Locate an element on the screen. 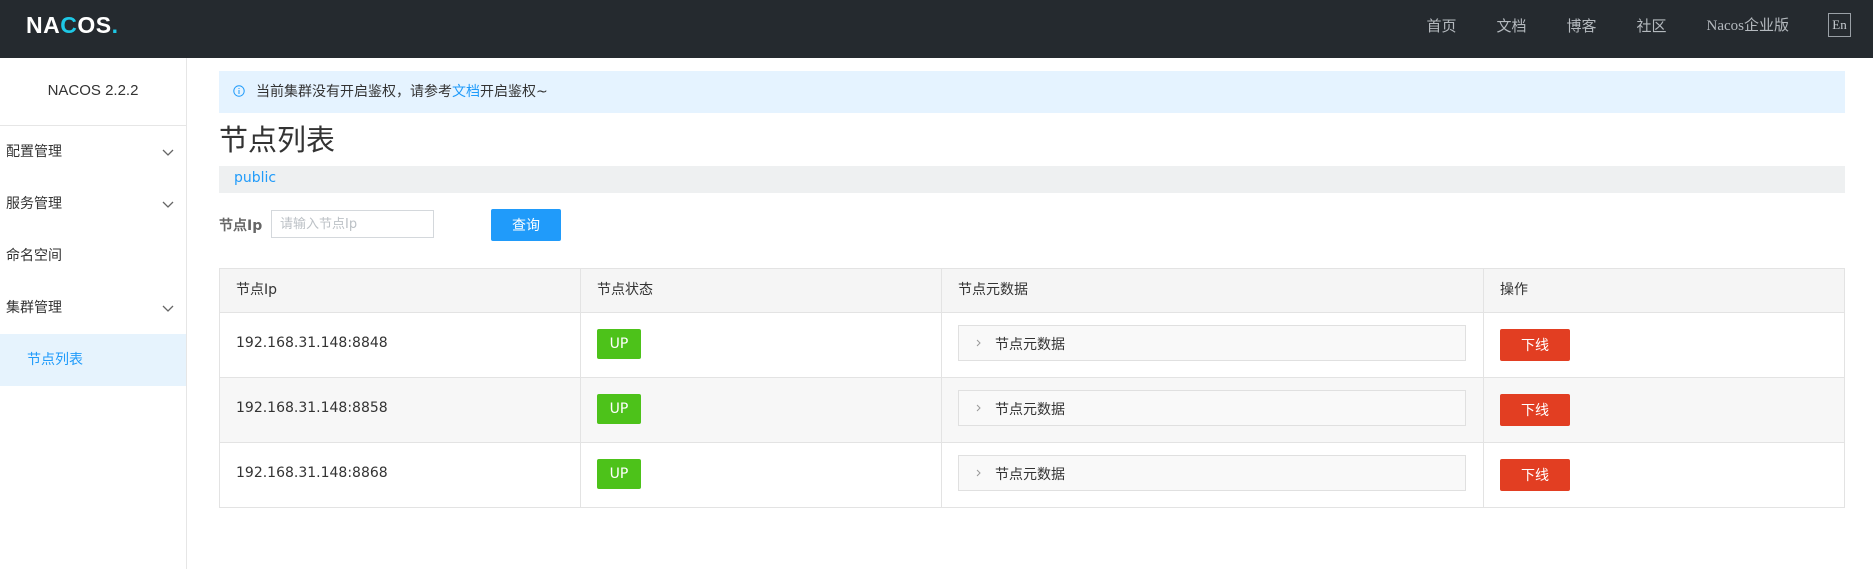  column-header-actions: 操作 is located at coordinates (1514, 290).